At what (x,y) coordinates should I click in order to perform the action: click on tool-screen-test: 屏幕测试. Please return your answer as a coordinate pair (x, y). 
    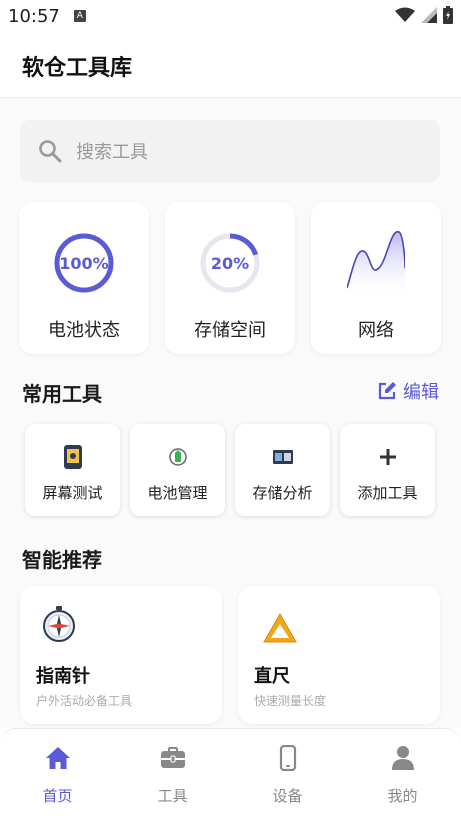
    Looking at the image, I should click on (72, 470).